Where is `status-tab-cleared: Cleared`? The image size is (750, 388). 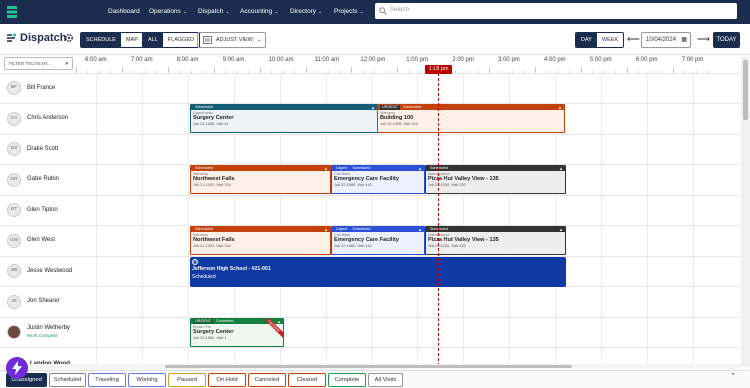 status-tab-cleared: Cleared is located at coordinates (307, 380).